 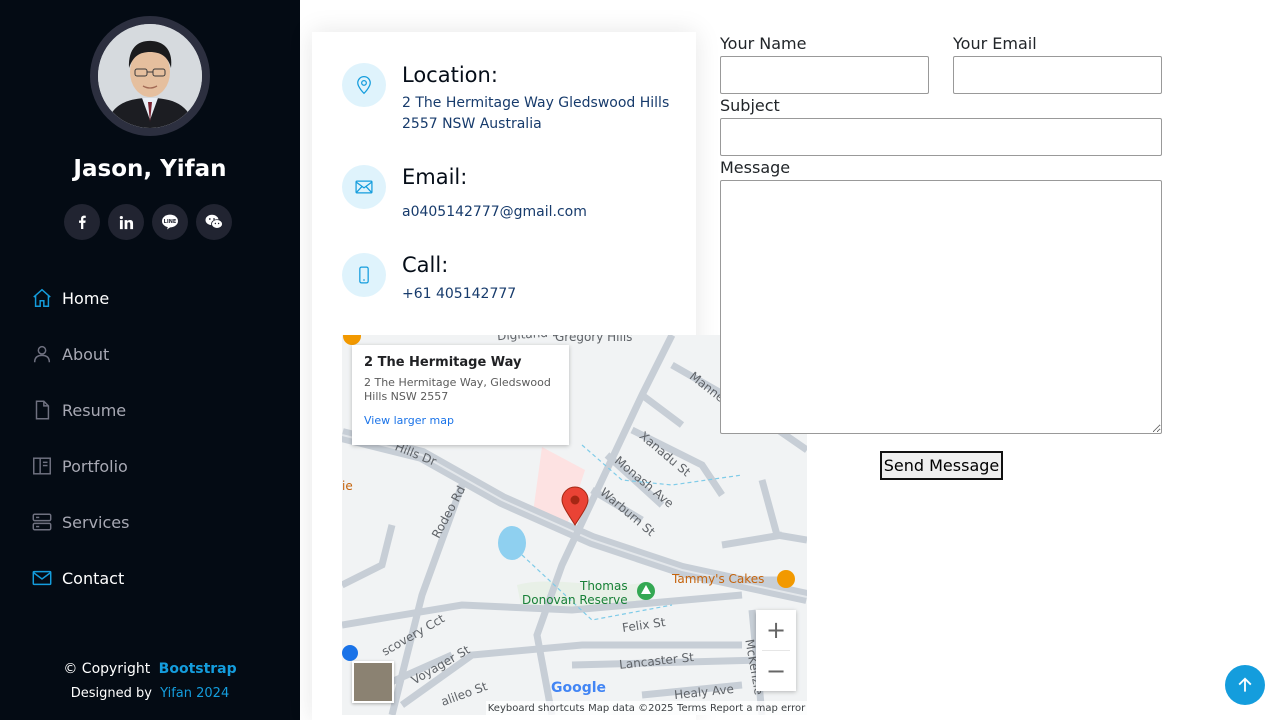 I want to click on nav-item-portfolio: Portfolio, so click(x=150, y=466).